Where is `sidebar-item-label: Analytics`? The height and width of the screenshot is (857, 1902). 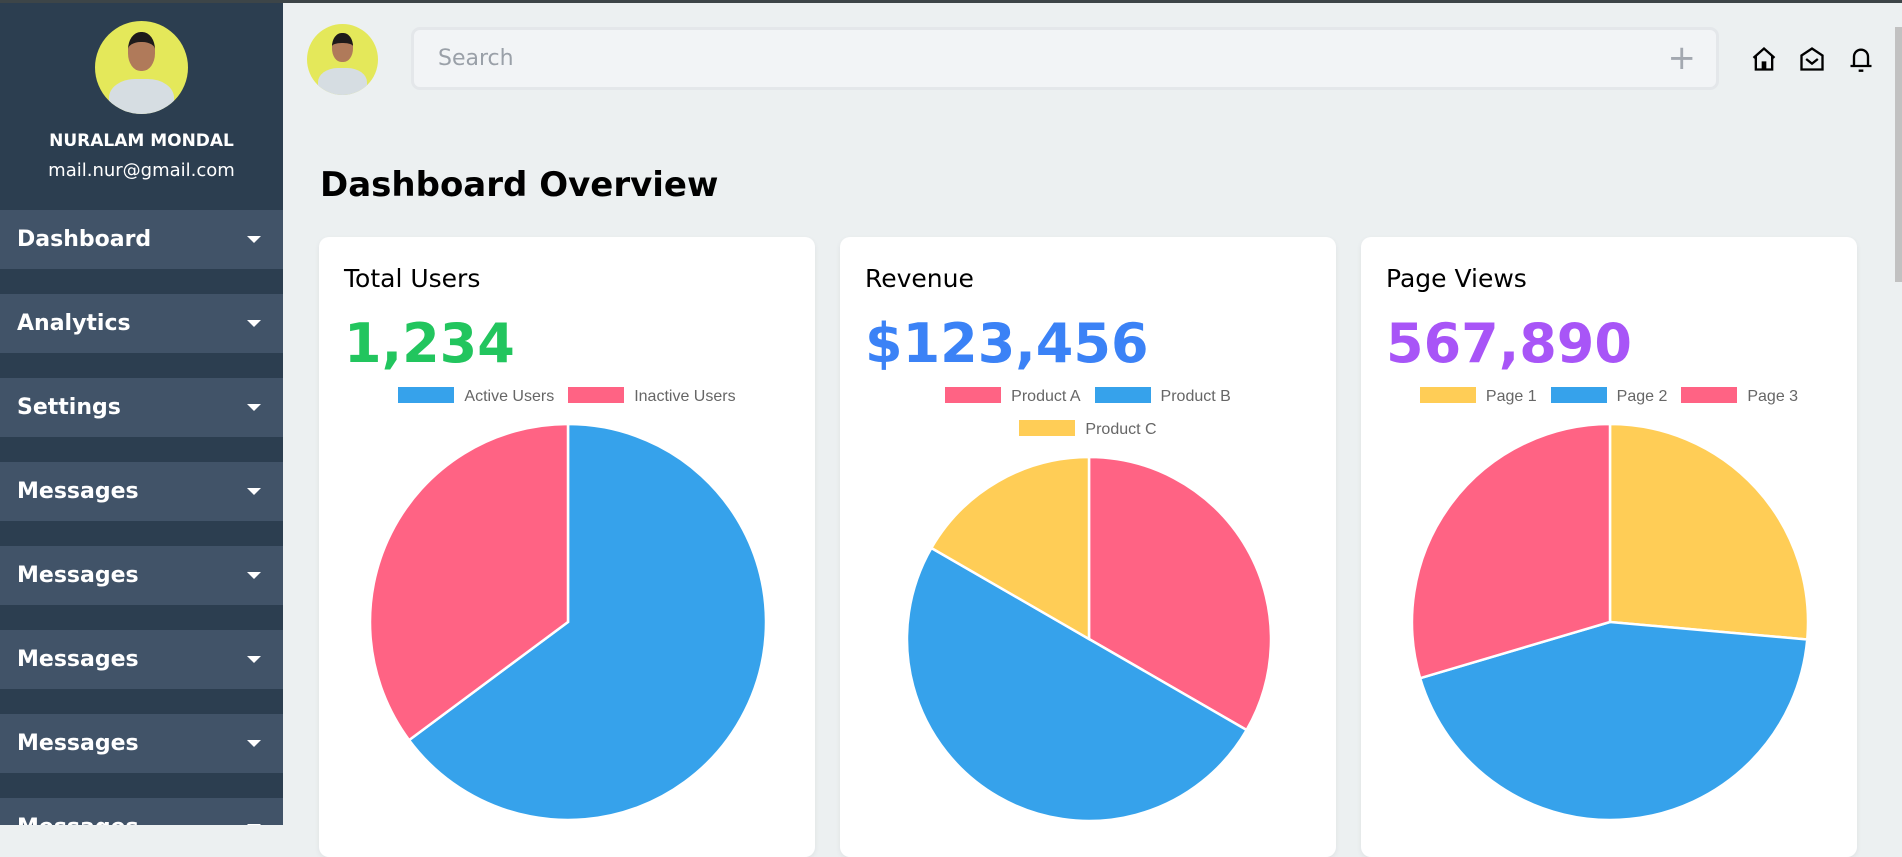
sidebar-item-label: Analytics is located at coordinates (74, 323).